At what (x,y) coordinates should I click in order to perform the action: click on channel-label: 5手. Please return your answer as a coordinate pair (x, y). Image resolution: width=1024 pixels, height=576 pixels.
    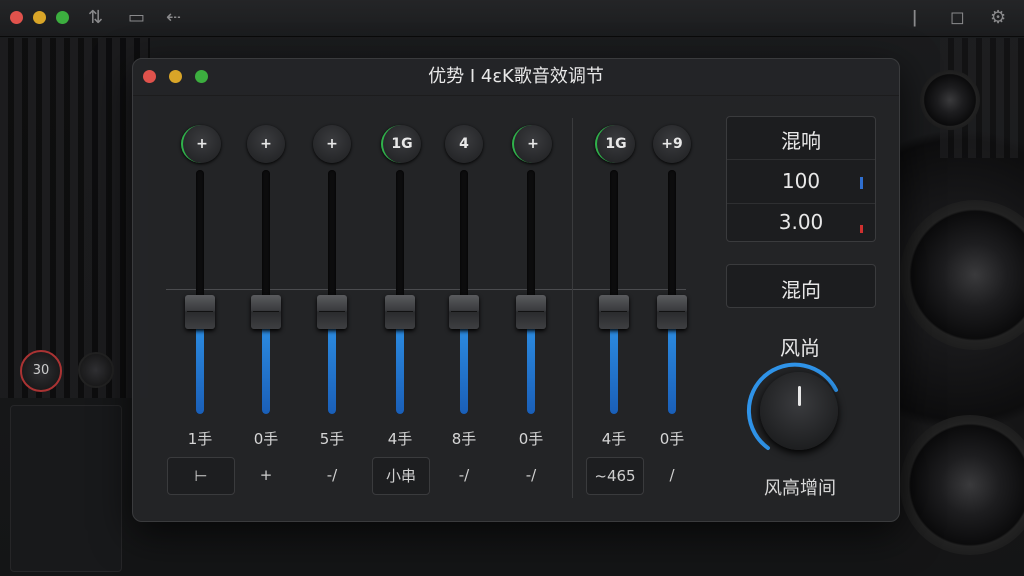
    Looking at the image, I should click on (332, 439).